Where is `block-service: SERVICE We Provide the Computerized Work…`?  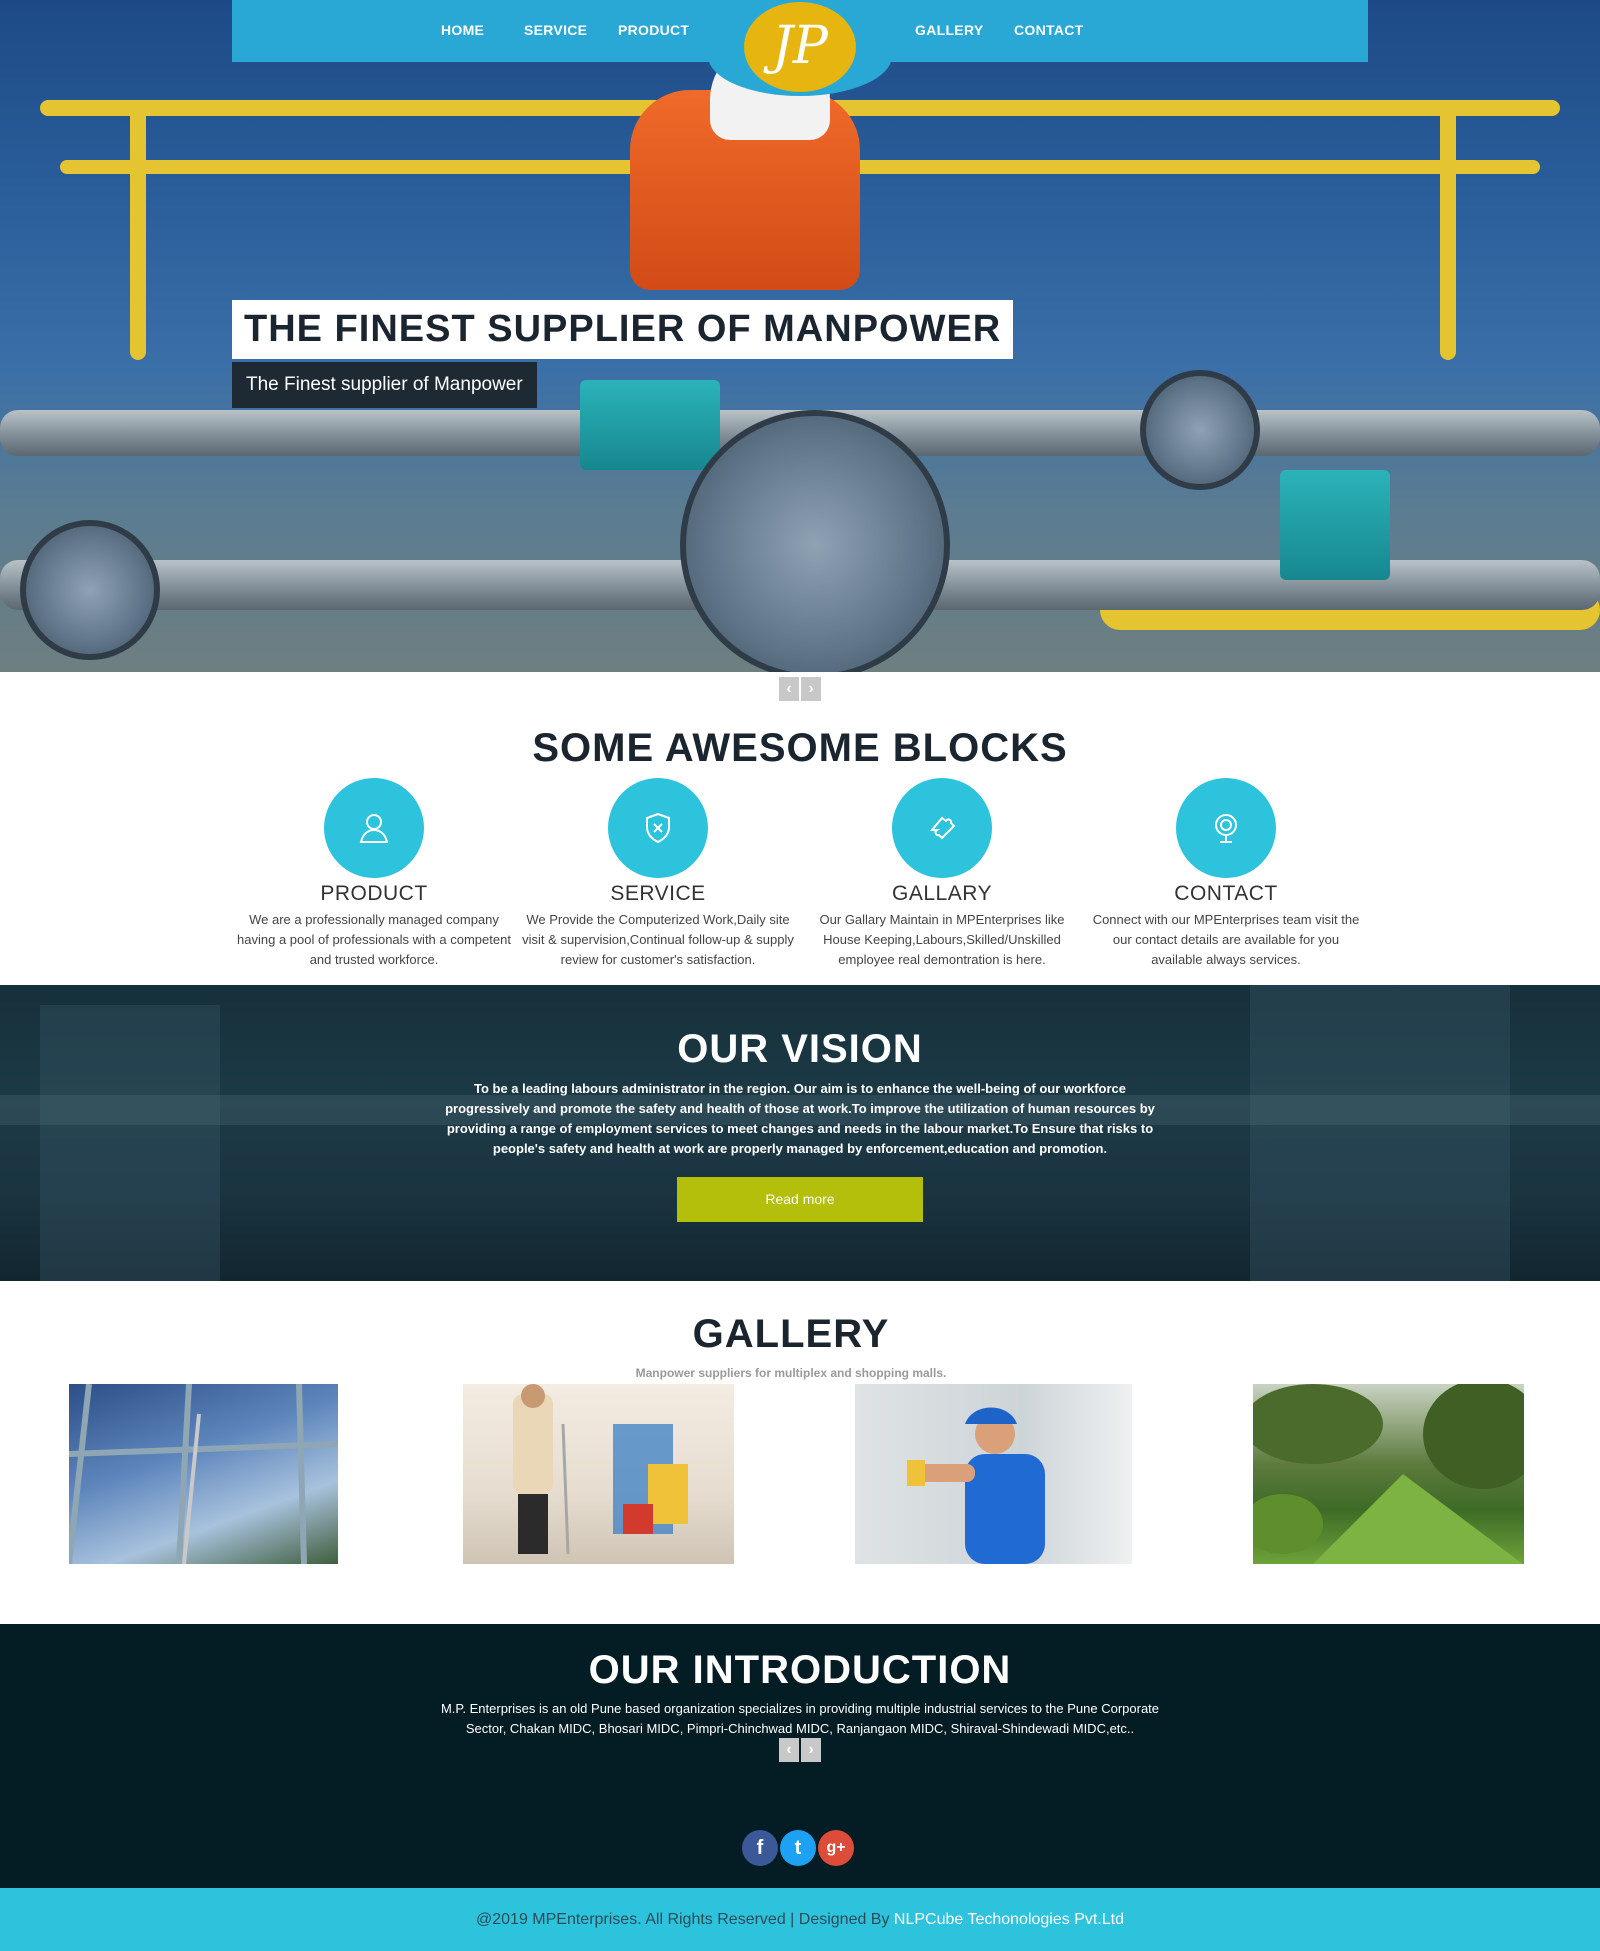 block-service: SERVICE We Provide the Computerized Work… is located at coordinates (658, 874).